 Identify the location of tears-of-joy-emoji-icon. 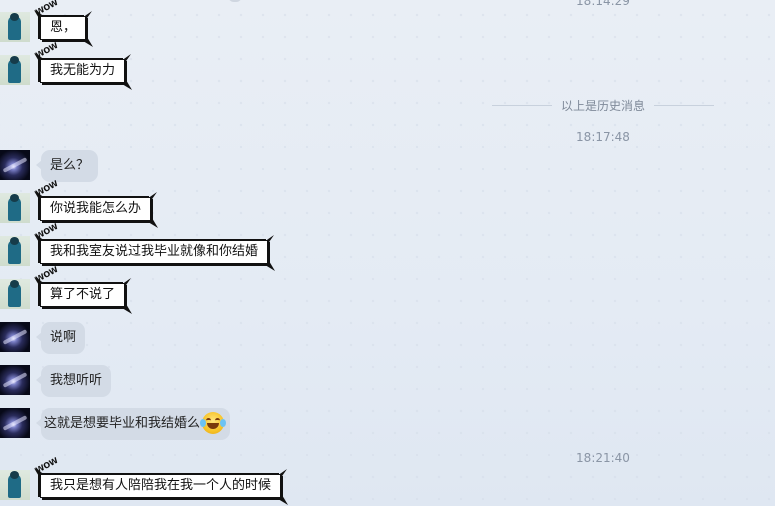
(213, 422).